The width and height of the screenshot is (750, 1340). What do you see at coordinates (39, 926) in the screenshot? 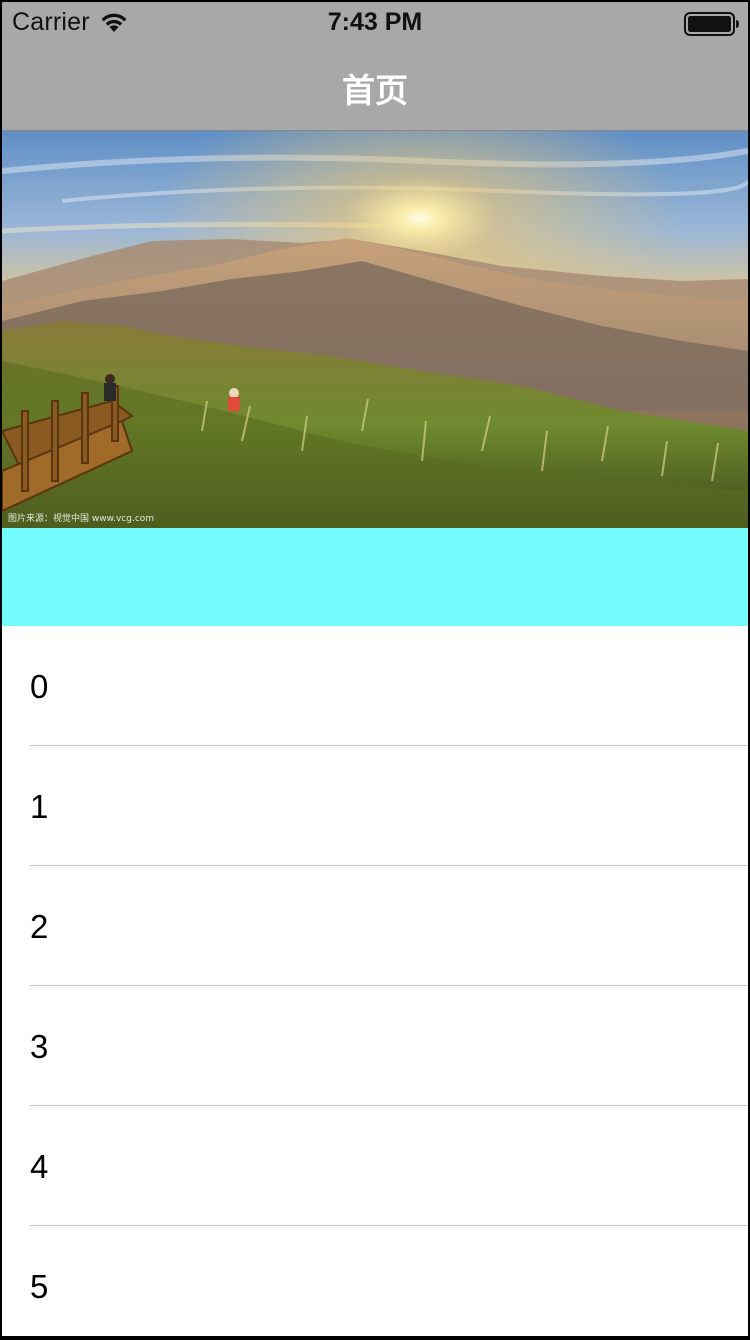
I see `list-item-label: 2` at bounding box center [39, 926].